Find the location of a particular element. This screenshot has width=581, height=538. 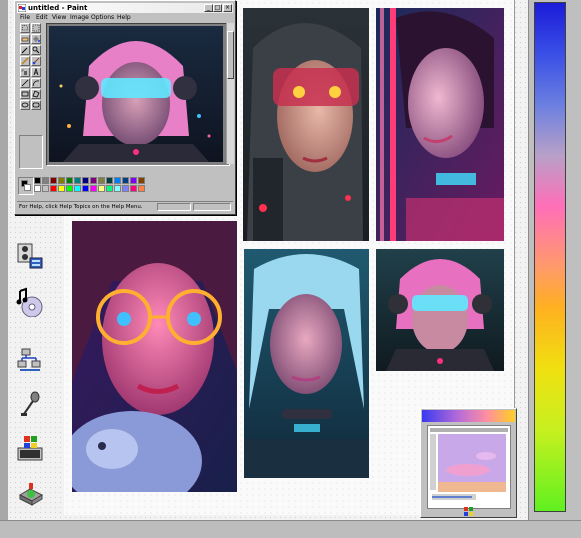

artwork-paint-visor-girl is located at coordinates (136, 94).